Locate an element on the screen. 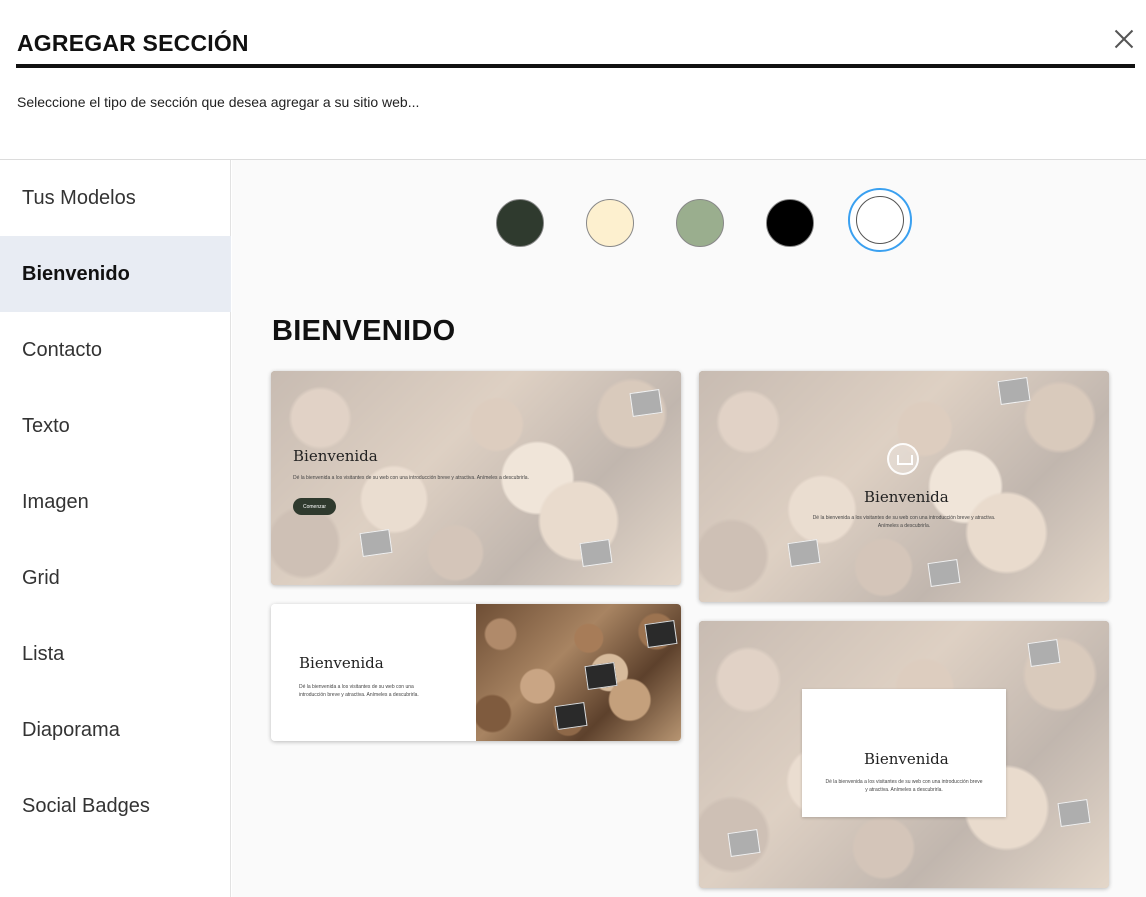 The width and height of the screenshot is (1146, 897). sidebar-item-grid: Grid is located at coordinates (115, 578).